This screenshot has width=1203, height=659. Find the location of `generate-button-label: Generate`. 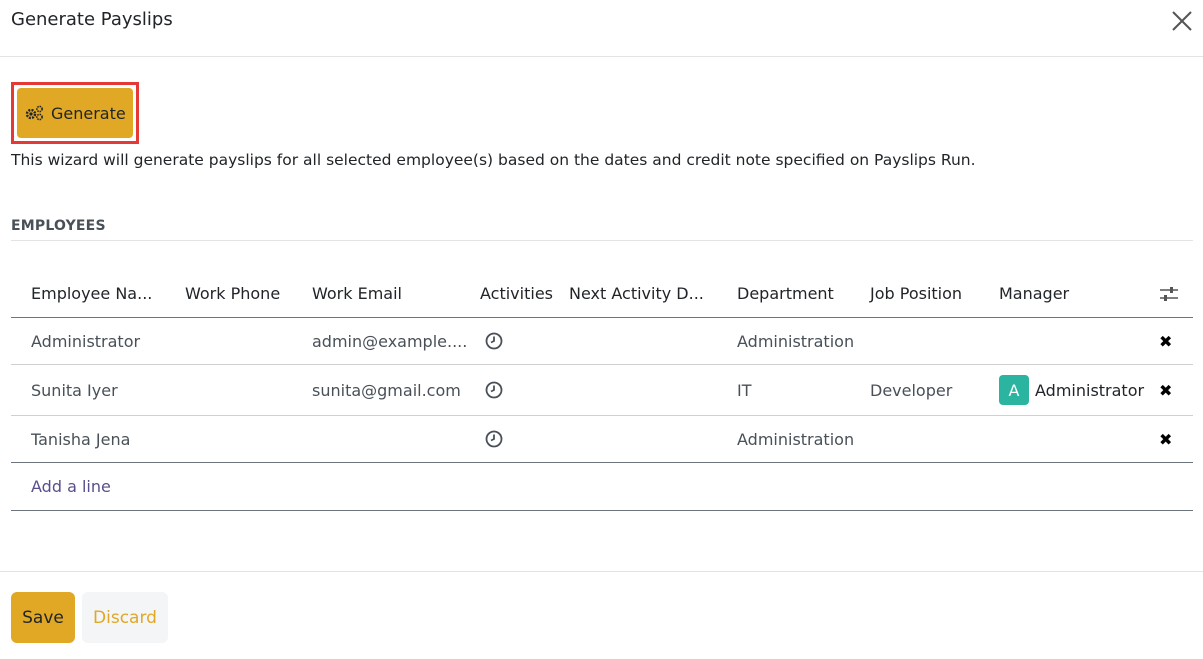

generate-button-label: Generate is located at coordinates (88, 113).